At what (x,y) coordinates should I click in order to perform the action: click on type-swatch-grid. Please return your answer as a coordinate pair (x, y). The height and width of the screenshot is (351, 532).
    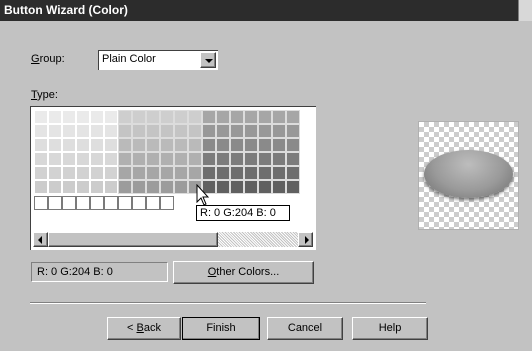
    Looking at the image, I should click on (167, 152).